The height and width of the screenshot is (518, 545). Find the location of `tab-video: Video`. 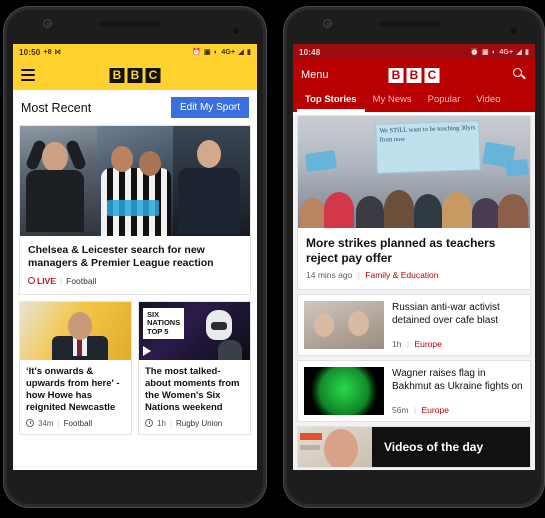

tab-video: Video is located at coordinates (488, 101).